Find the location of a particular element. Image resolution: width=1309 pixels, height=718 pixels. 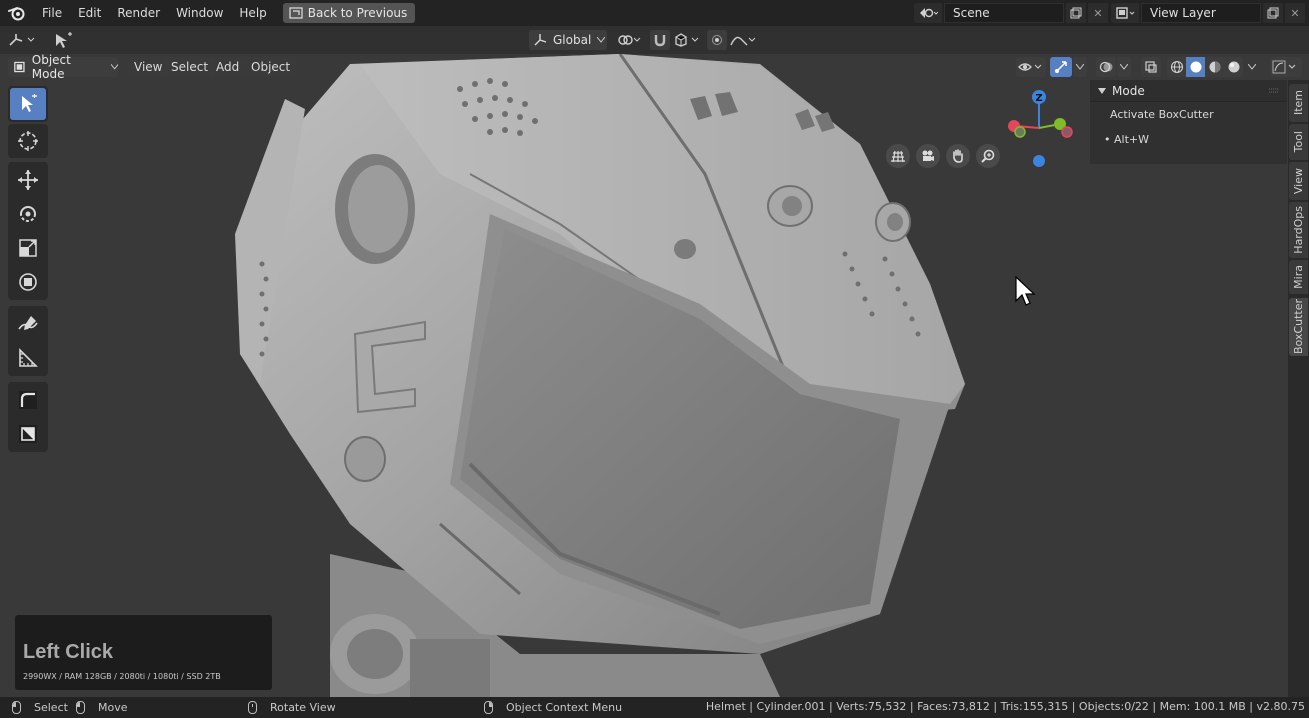

tool-measure is located at coordinates (28, 358).